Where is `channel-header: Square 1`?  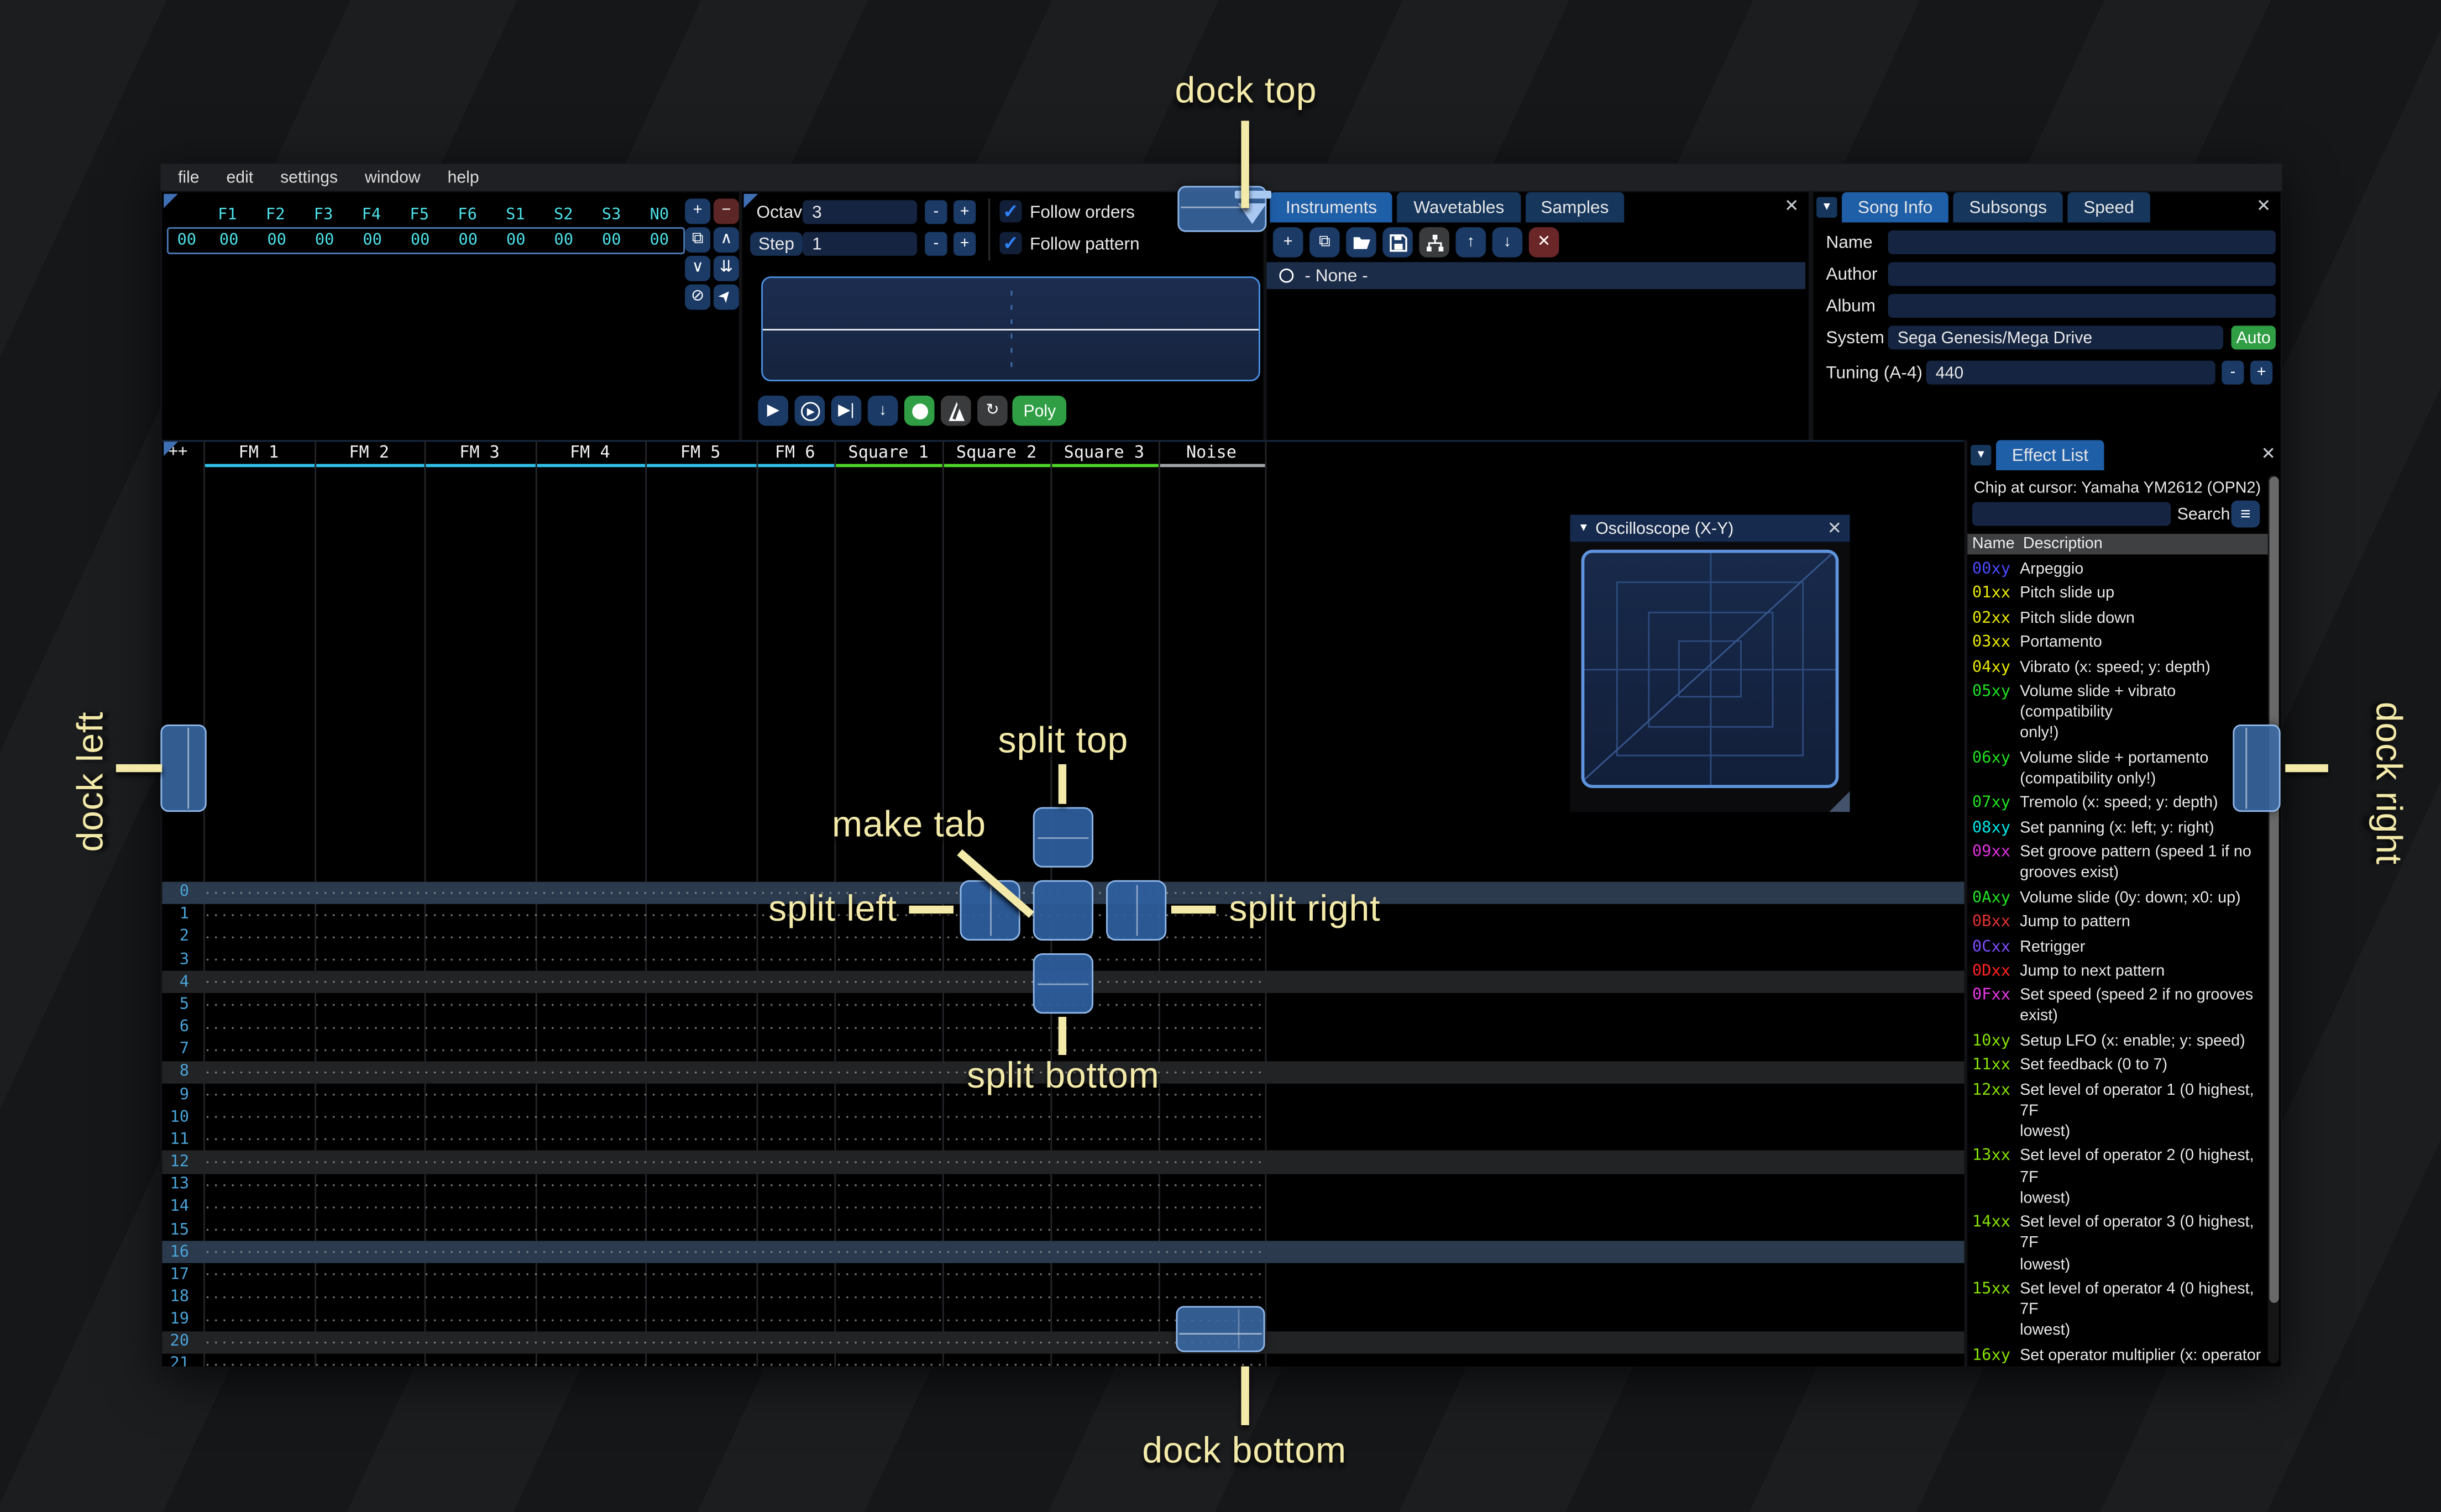
channel-header: Square 1 is located at coordinates (888, 454).